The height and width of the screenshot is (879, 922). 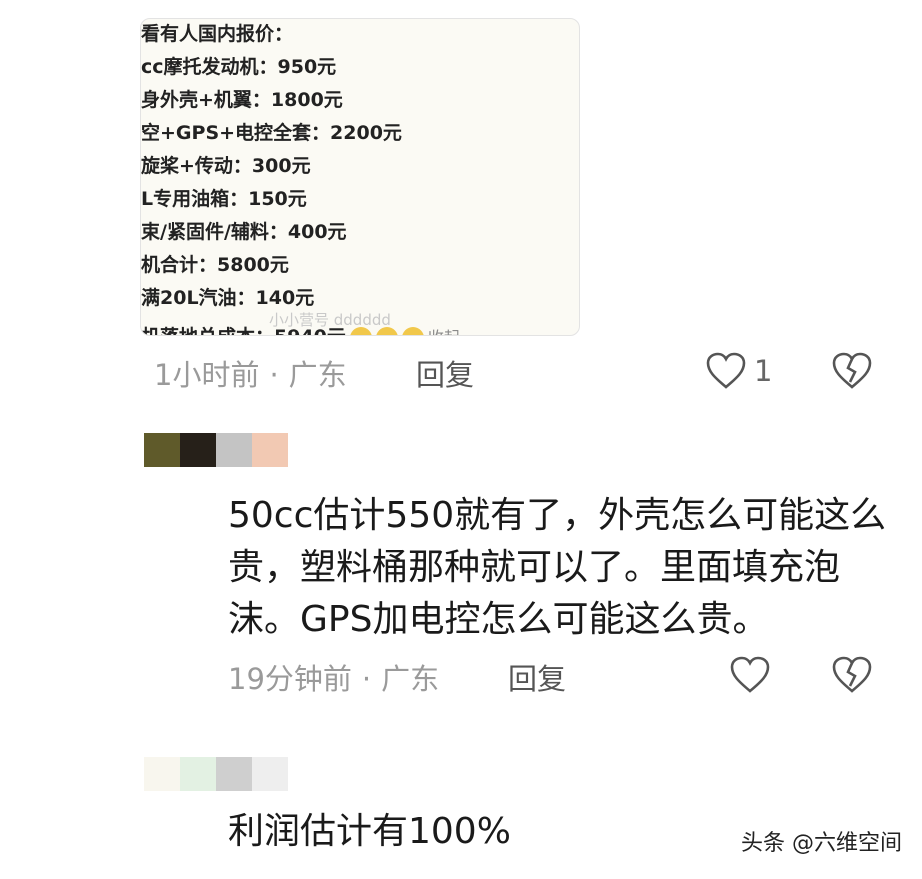 What do you see at coordinates (228, 298) in the screenshot?
I see `price-line: 满20L汽油：140元` at bounding box center [228, 298].